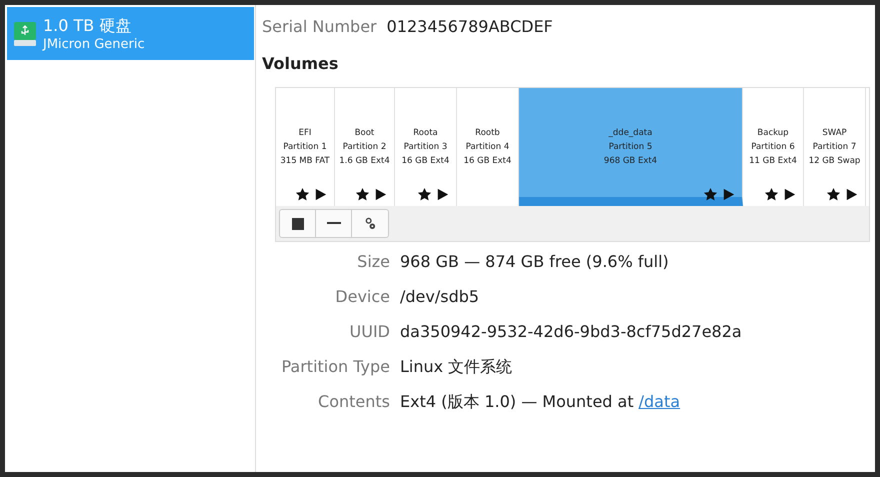 The height and width of the screenshot is (477, 880). What do you see at coordinates (534, 262) in the screenshot?
I see `detail-value: 968 GB — 874 GB free (9.6% full)` at bounding box center [534, 262].